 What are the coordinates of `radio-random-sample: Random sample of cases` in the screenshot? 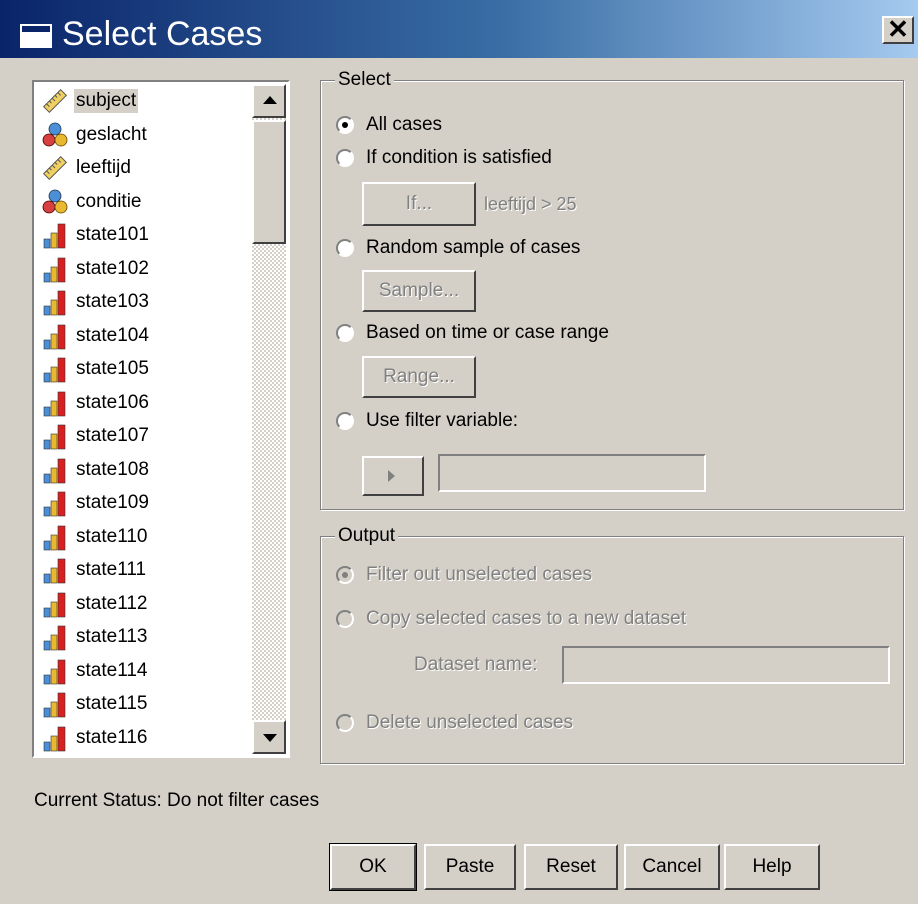 It's located at (458, 248).